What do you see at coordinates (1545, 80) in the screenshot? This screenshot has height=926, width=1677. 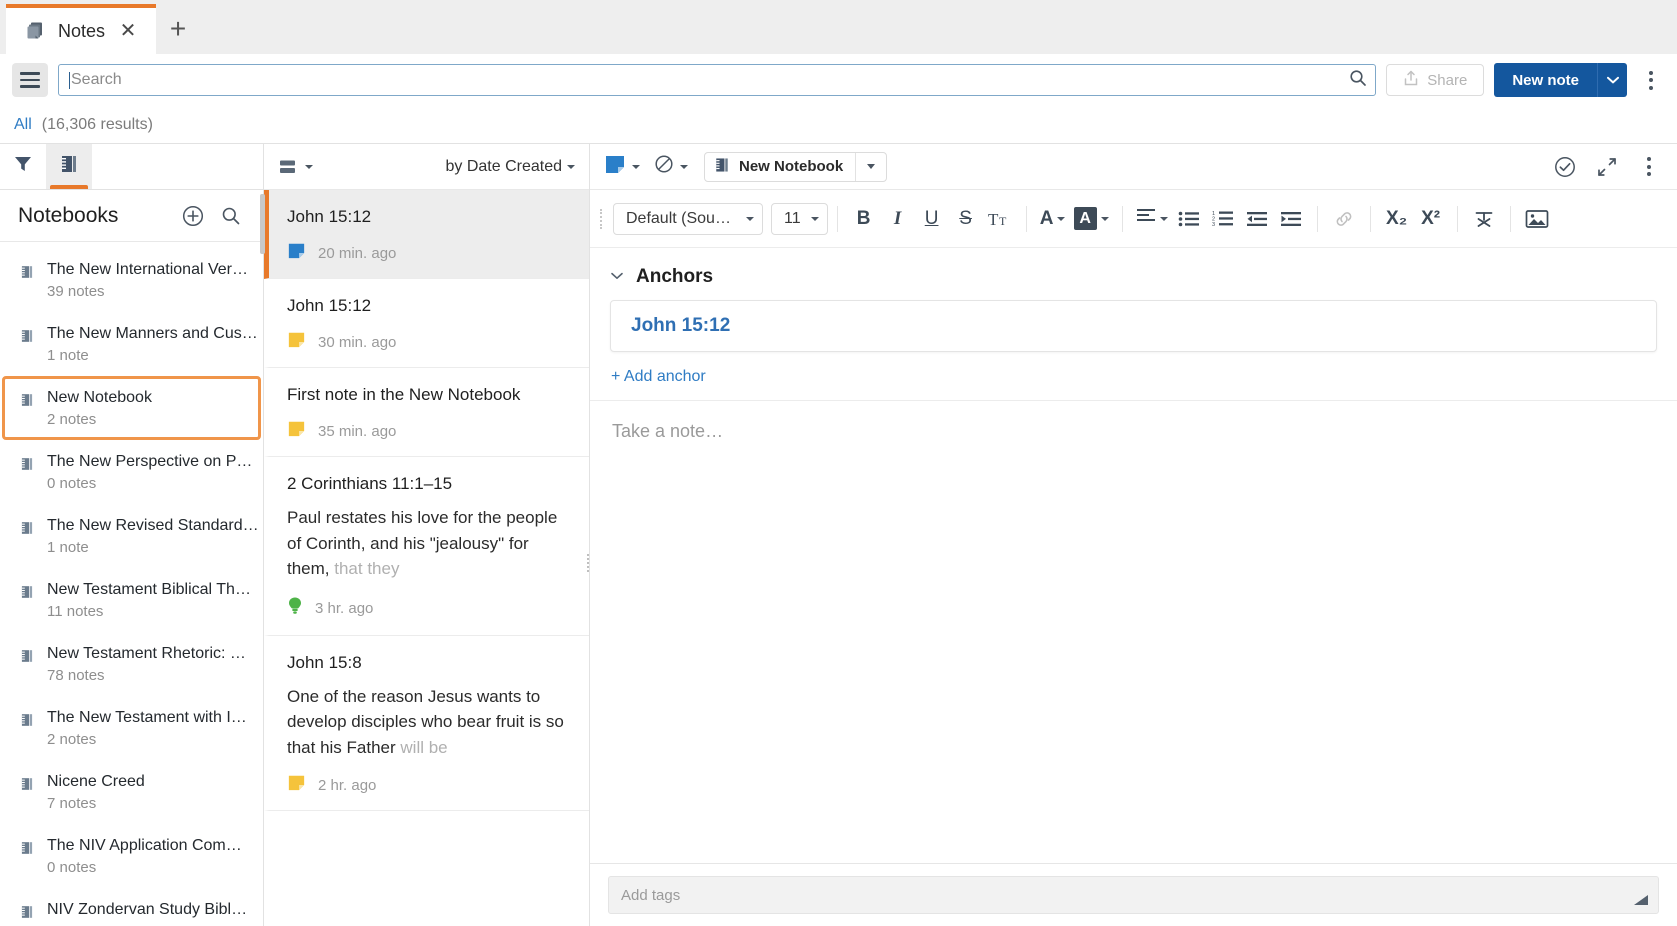 I see `new-note-button: New note` at bounding box center [1545, 80].